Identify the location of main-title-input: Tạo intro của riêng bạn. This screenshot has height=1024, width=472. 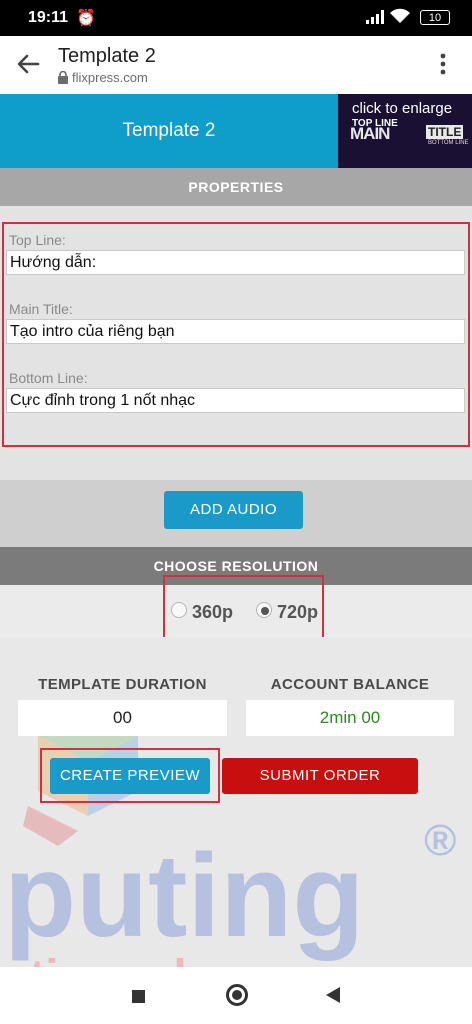
(235, 331).